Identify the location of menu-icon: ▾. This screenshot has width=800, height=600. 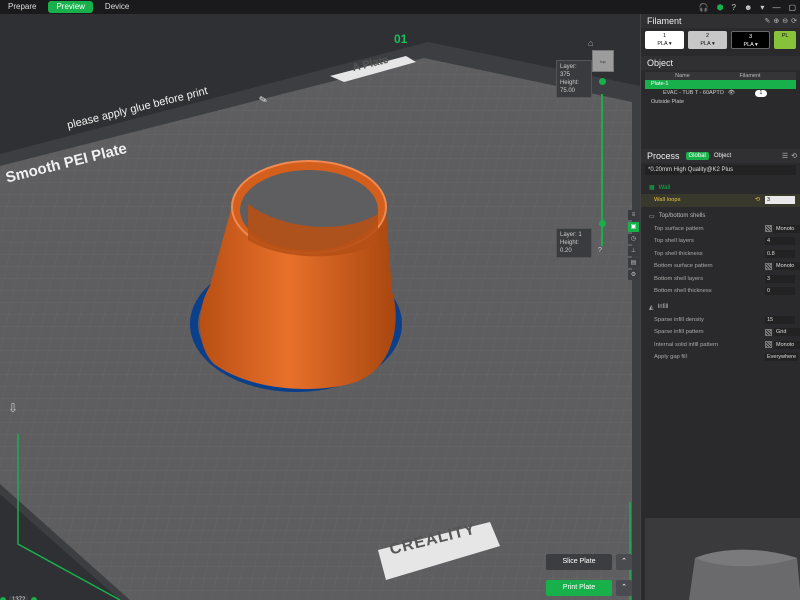
(762, 7).